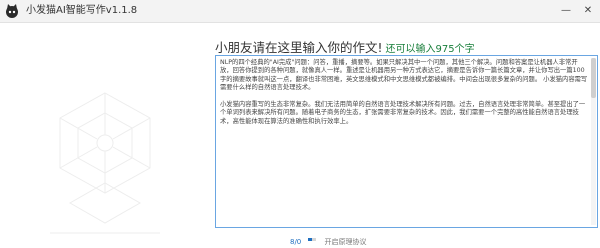 The width and height of the screenshot is (600, 248). Describe the element at coordinates (430, 49) in the screenshot. I see `remaining-chars-hint: 还可以输入975个字` at that location.